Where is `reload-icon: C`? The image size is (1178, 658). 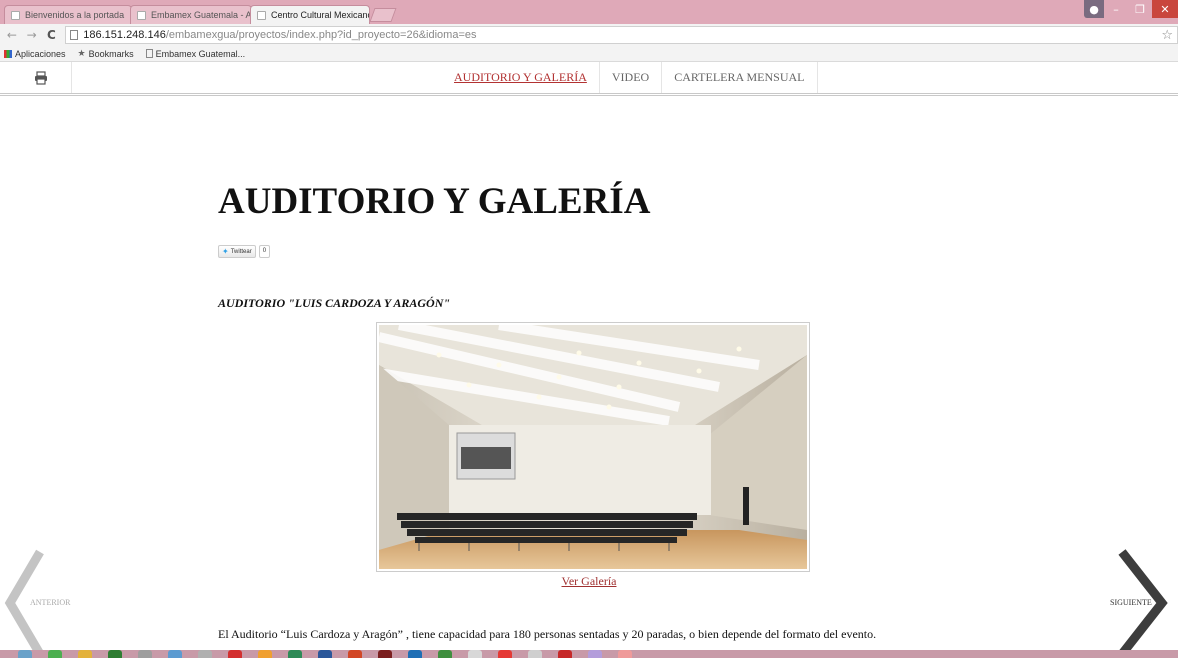 reload-icon: C is located at coordinates (52, 35).